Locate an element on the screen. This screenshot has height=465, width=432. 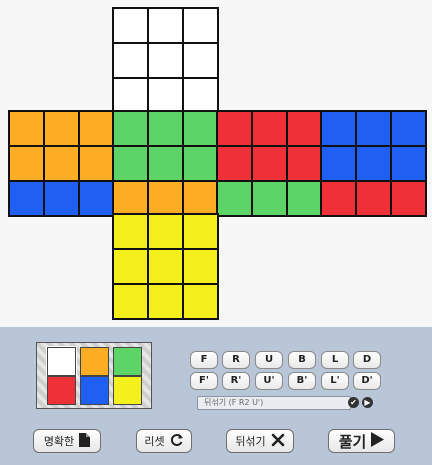
move-R-prime-button: R' is located at coordinates (236, 381).